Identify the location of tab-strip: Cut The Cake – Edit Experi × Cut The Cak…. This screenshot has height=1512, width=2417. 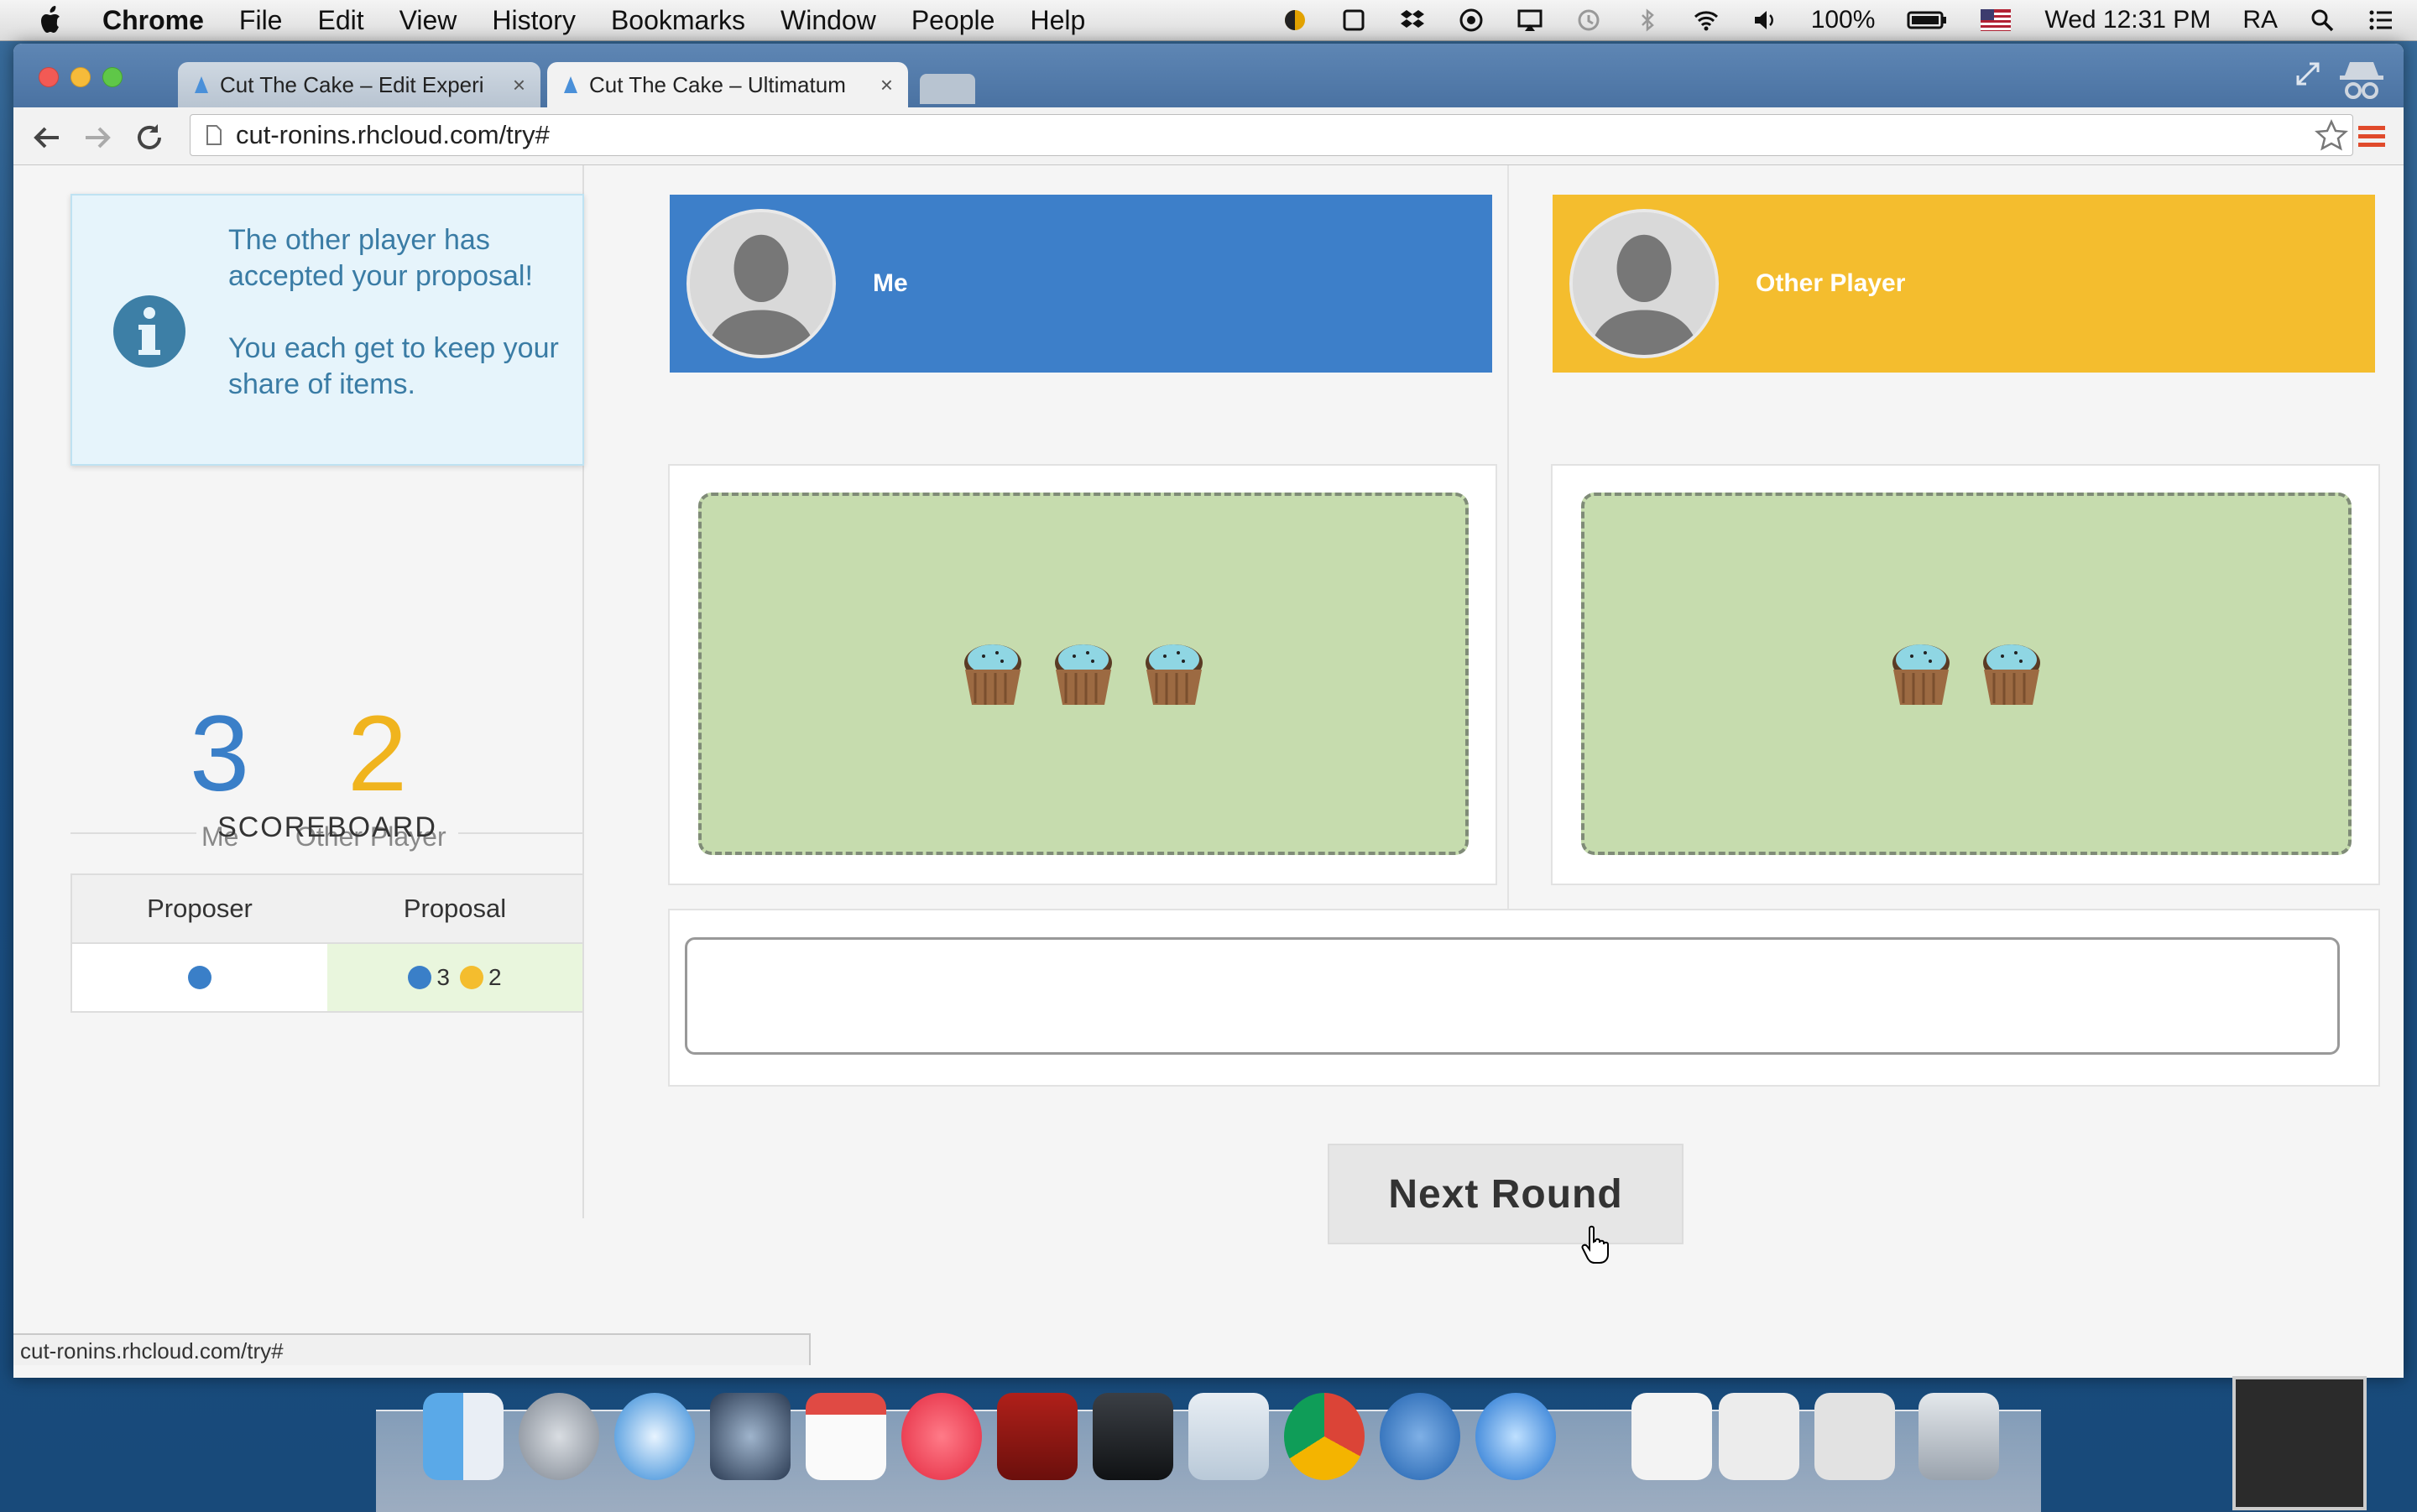
(1208, 76).